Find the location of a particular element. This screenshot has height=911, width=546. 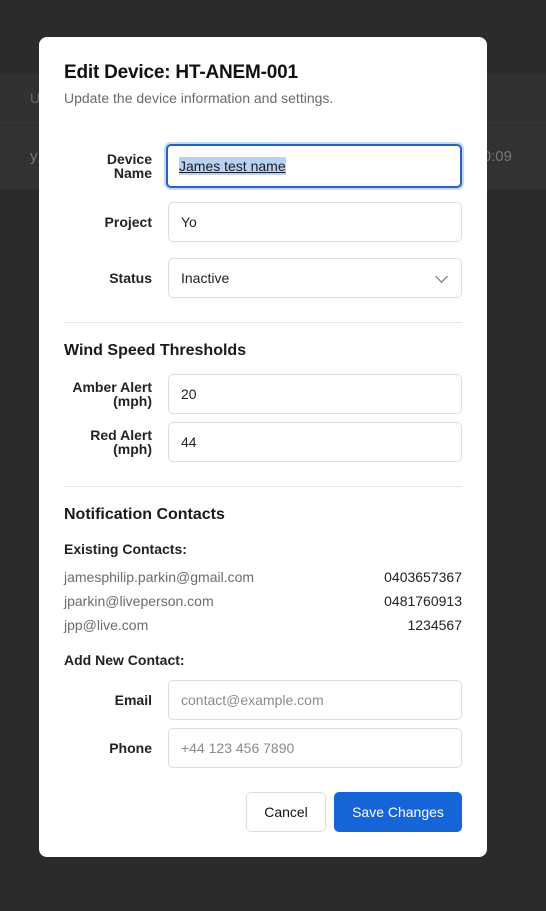

device-name-label: Device Name is located at coordinates (108, 166).